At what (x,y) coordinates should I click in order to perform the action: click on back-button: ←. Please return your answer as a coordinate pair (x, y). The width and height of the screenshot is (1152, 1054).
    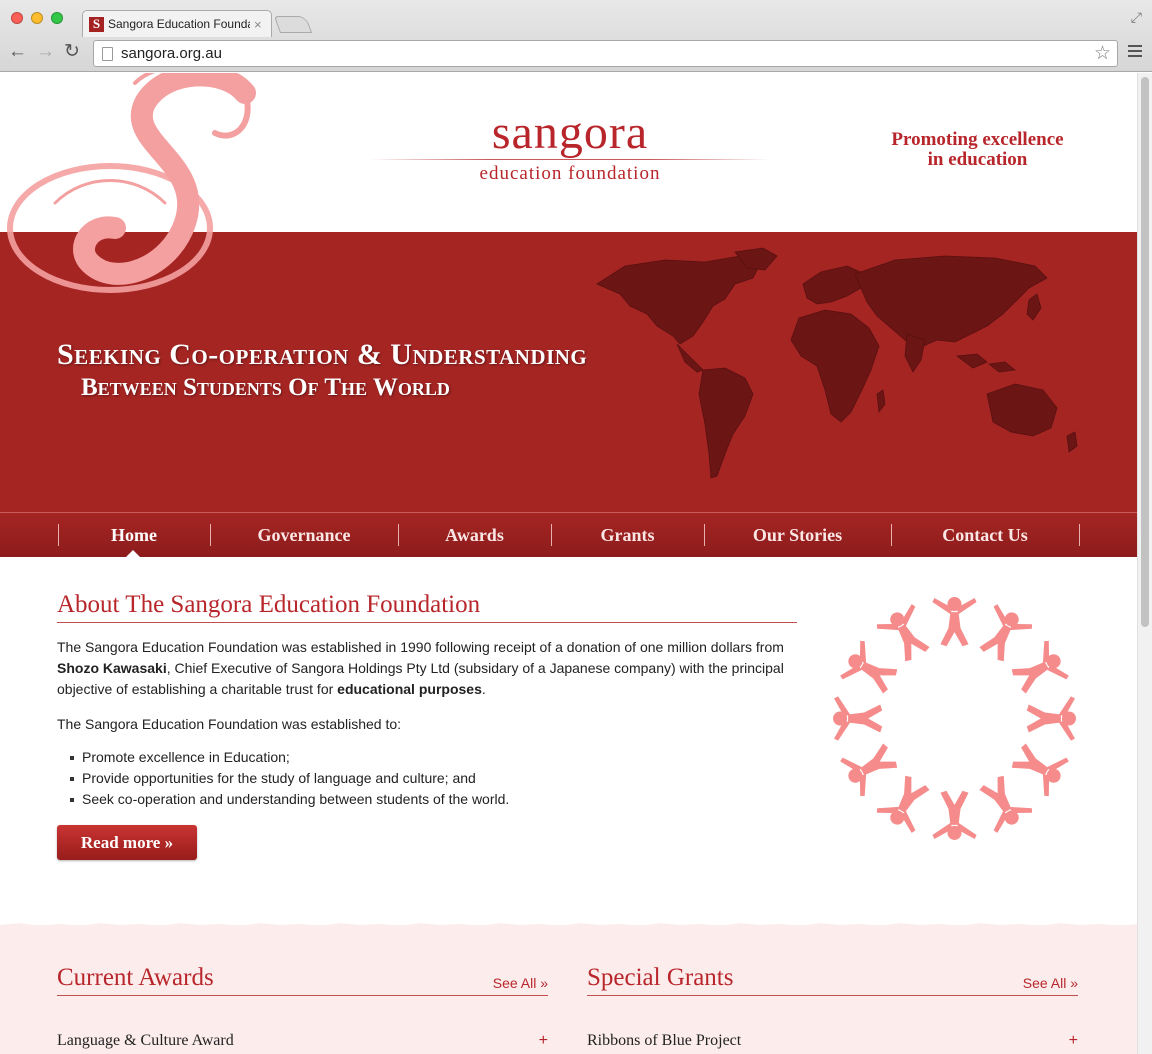
    Looking at the image, I should click on (17, 52).